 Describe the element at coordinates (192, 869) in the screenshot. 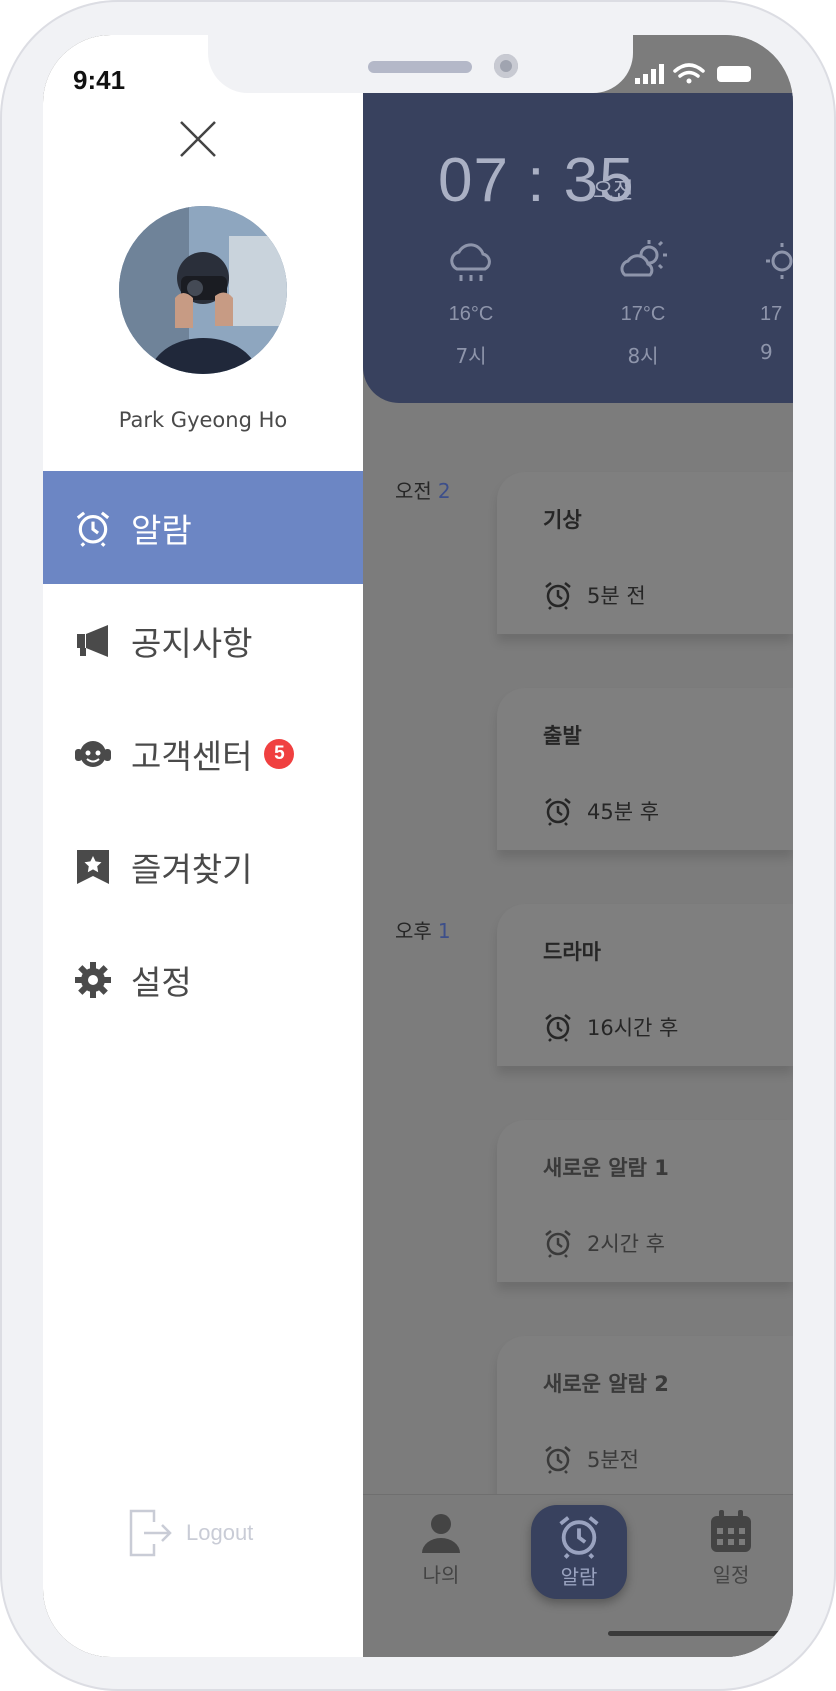

I see `menu-item-label: 즐겨찾기` at that location.